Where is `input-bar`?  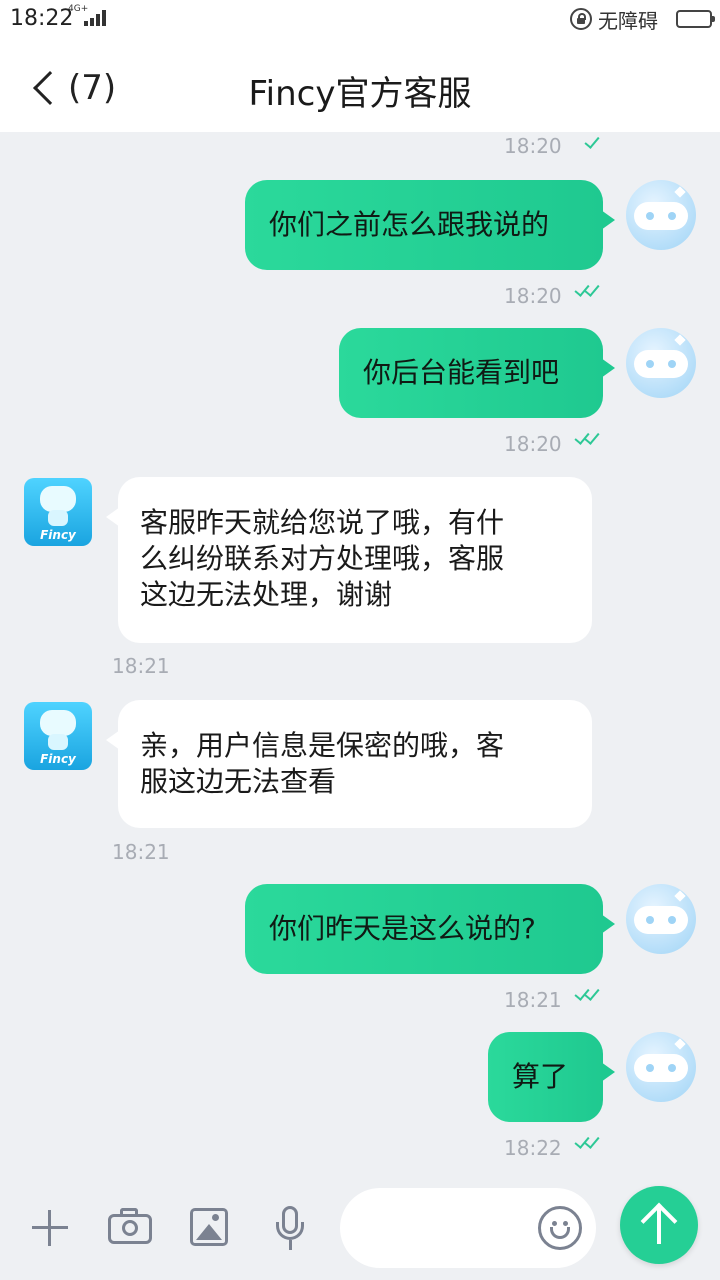
input-bar is located at coordinates (360, 1231).